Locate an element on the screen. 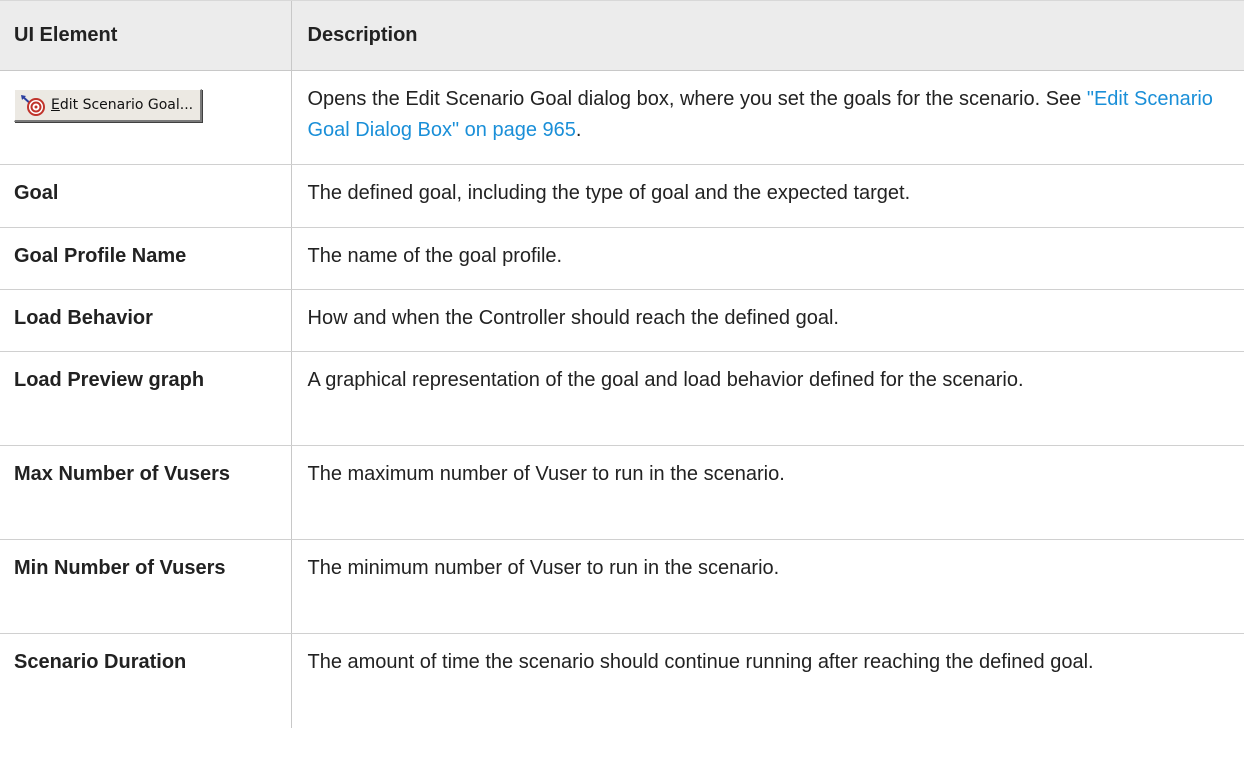 The image size is (1244, 782). table-header-row: UI Element Description is located at coordinates (622, 35).